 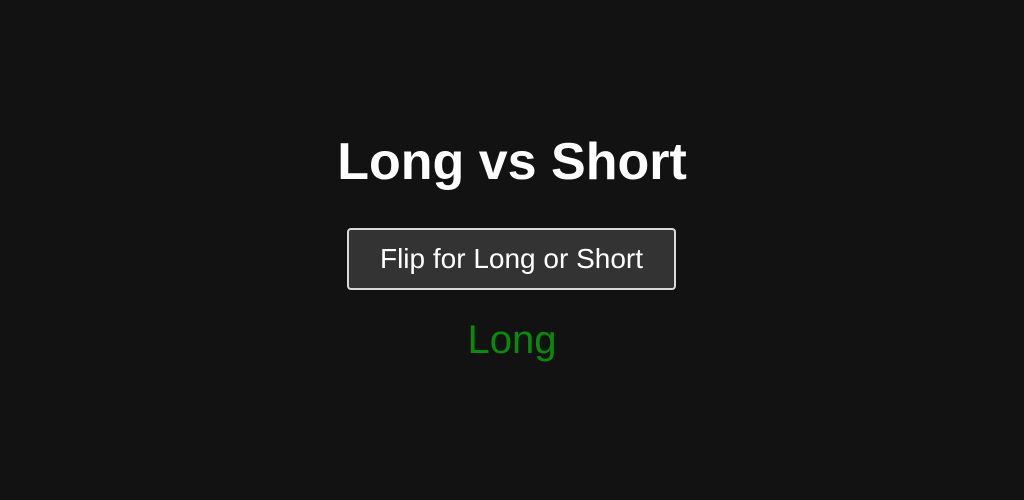 What do you see at coordinates (512, 162) in the screenshot?
I see `page-title: Long vs Short` at bounding box center [512, 162].